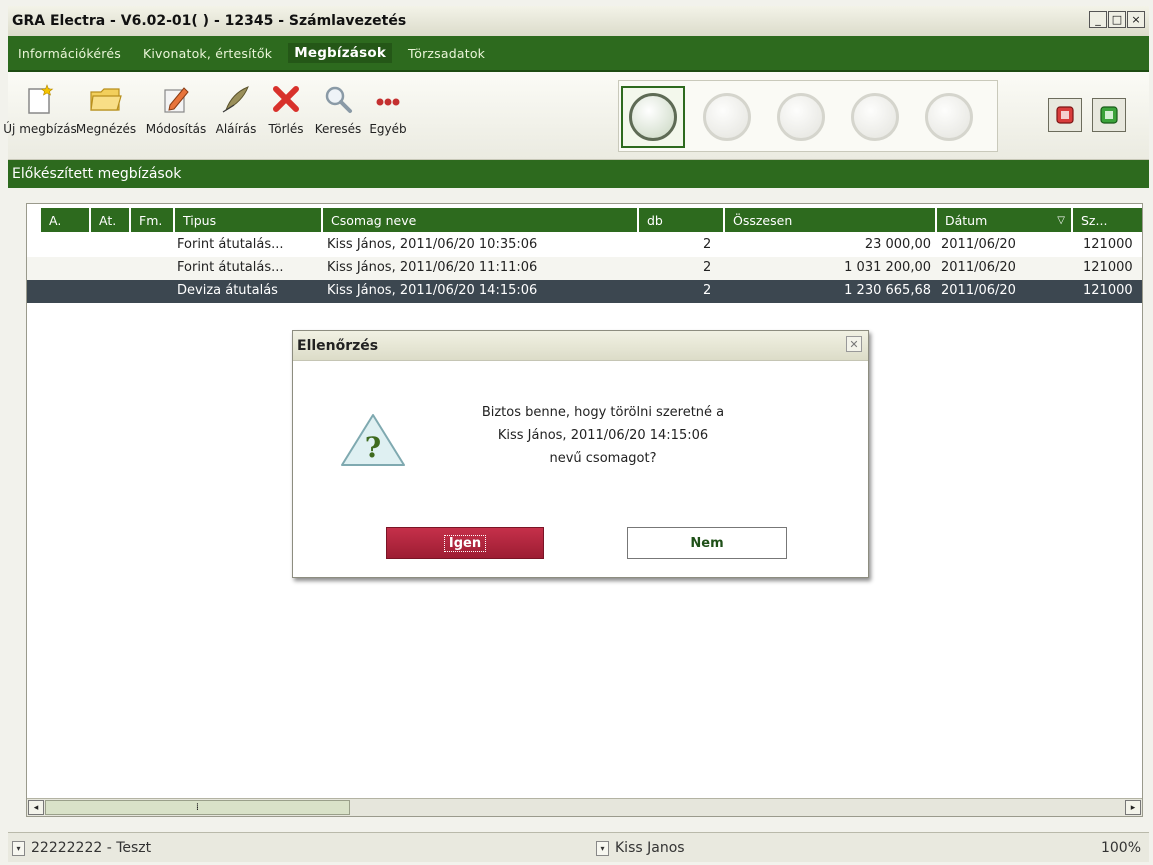 Image resolution: width=1153 pixels, height=865 pixels. Describe the element at coordinates (106, 129) in the screenshot. I see `view-label: Megnézés` at that location.